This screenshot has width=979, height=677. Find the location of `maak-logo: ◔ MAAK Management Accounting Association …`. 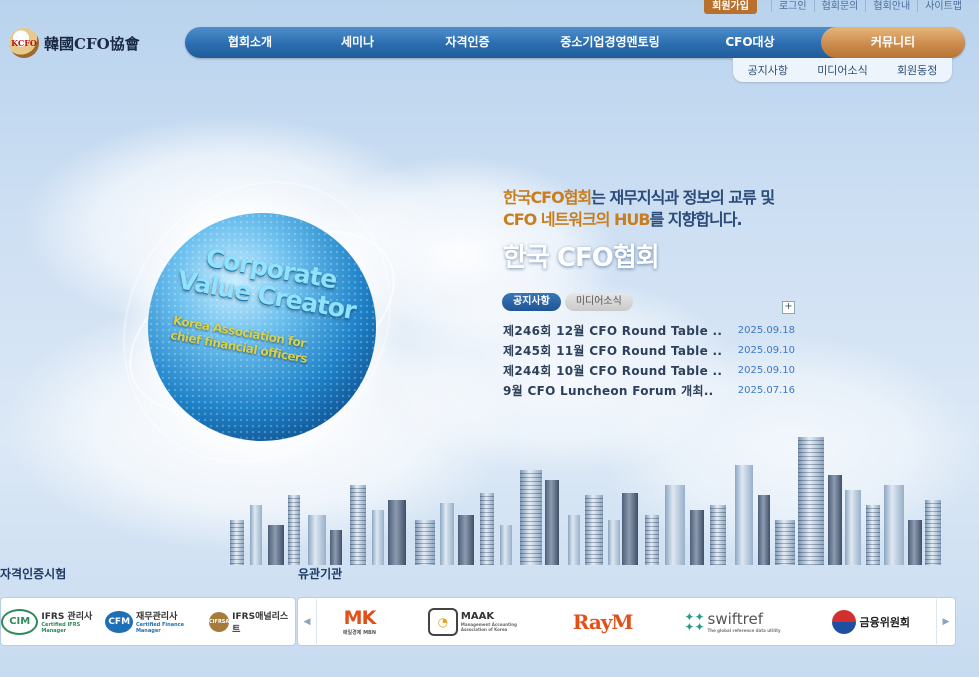

maak-logo: ◔ MAAK Management Accounting Association … is located at coordinates (474, 621).